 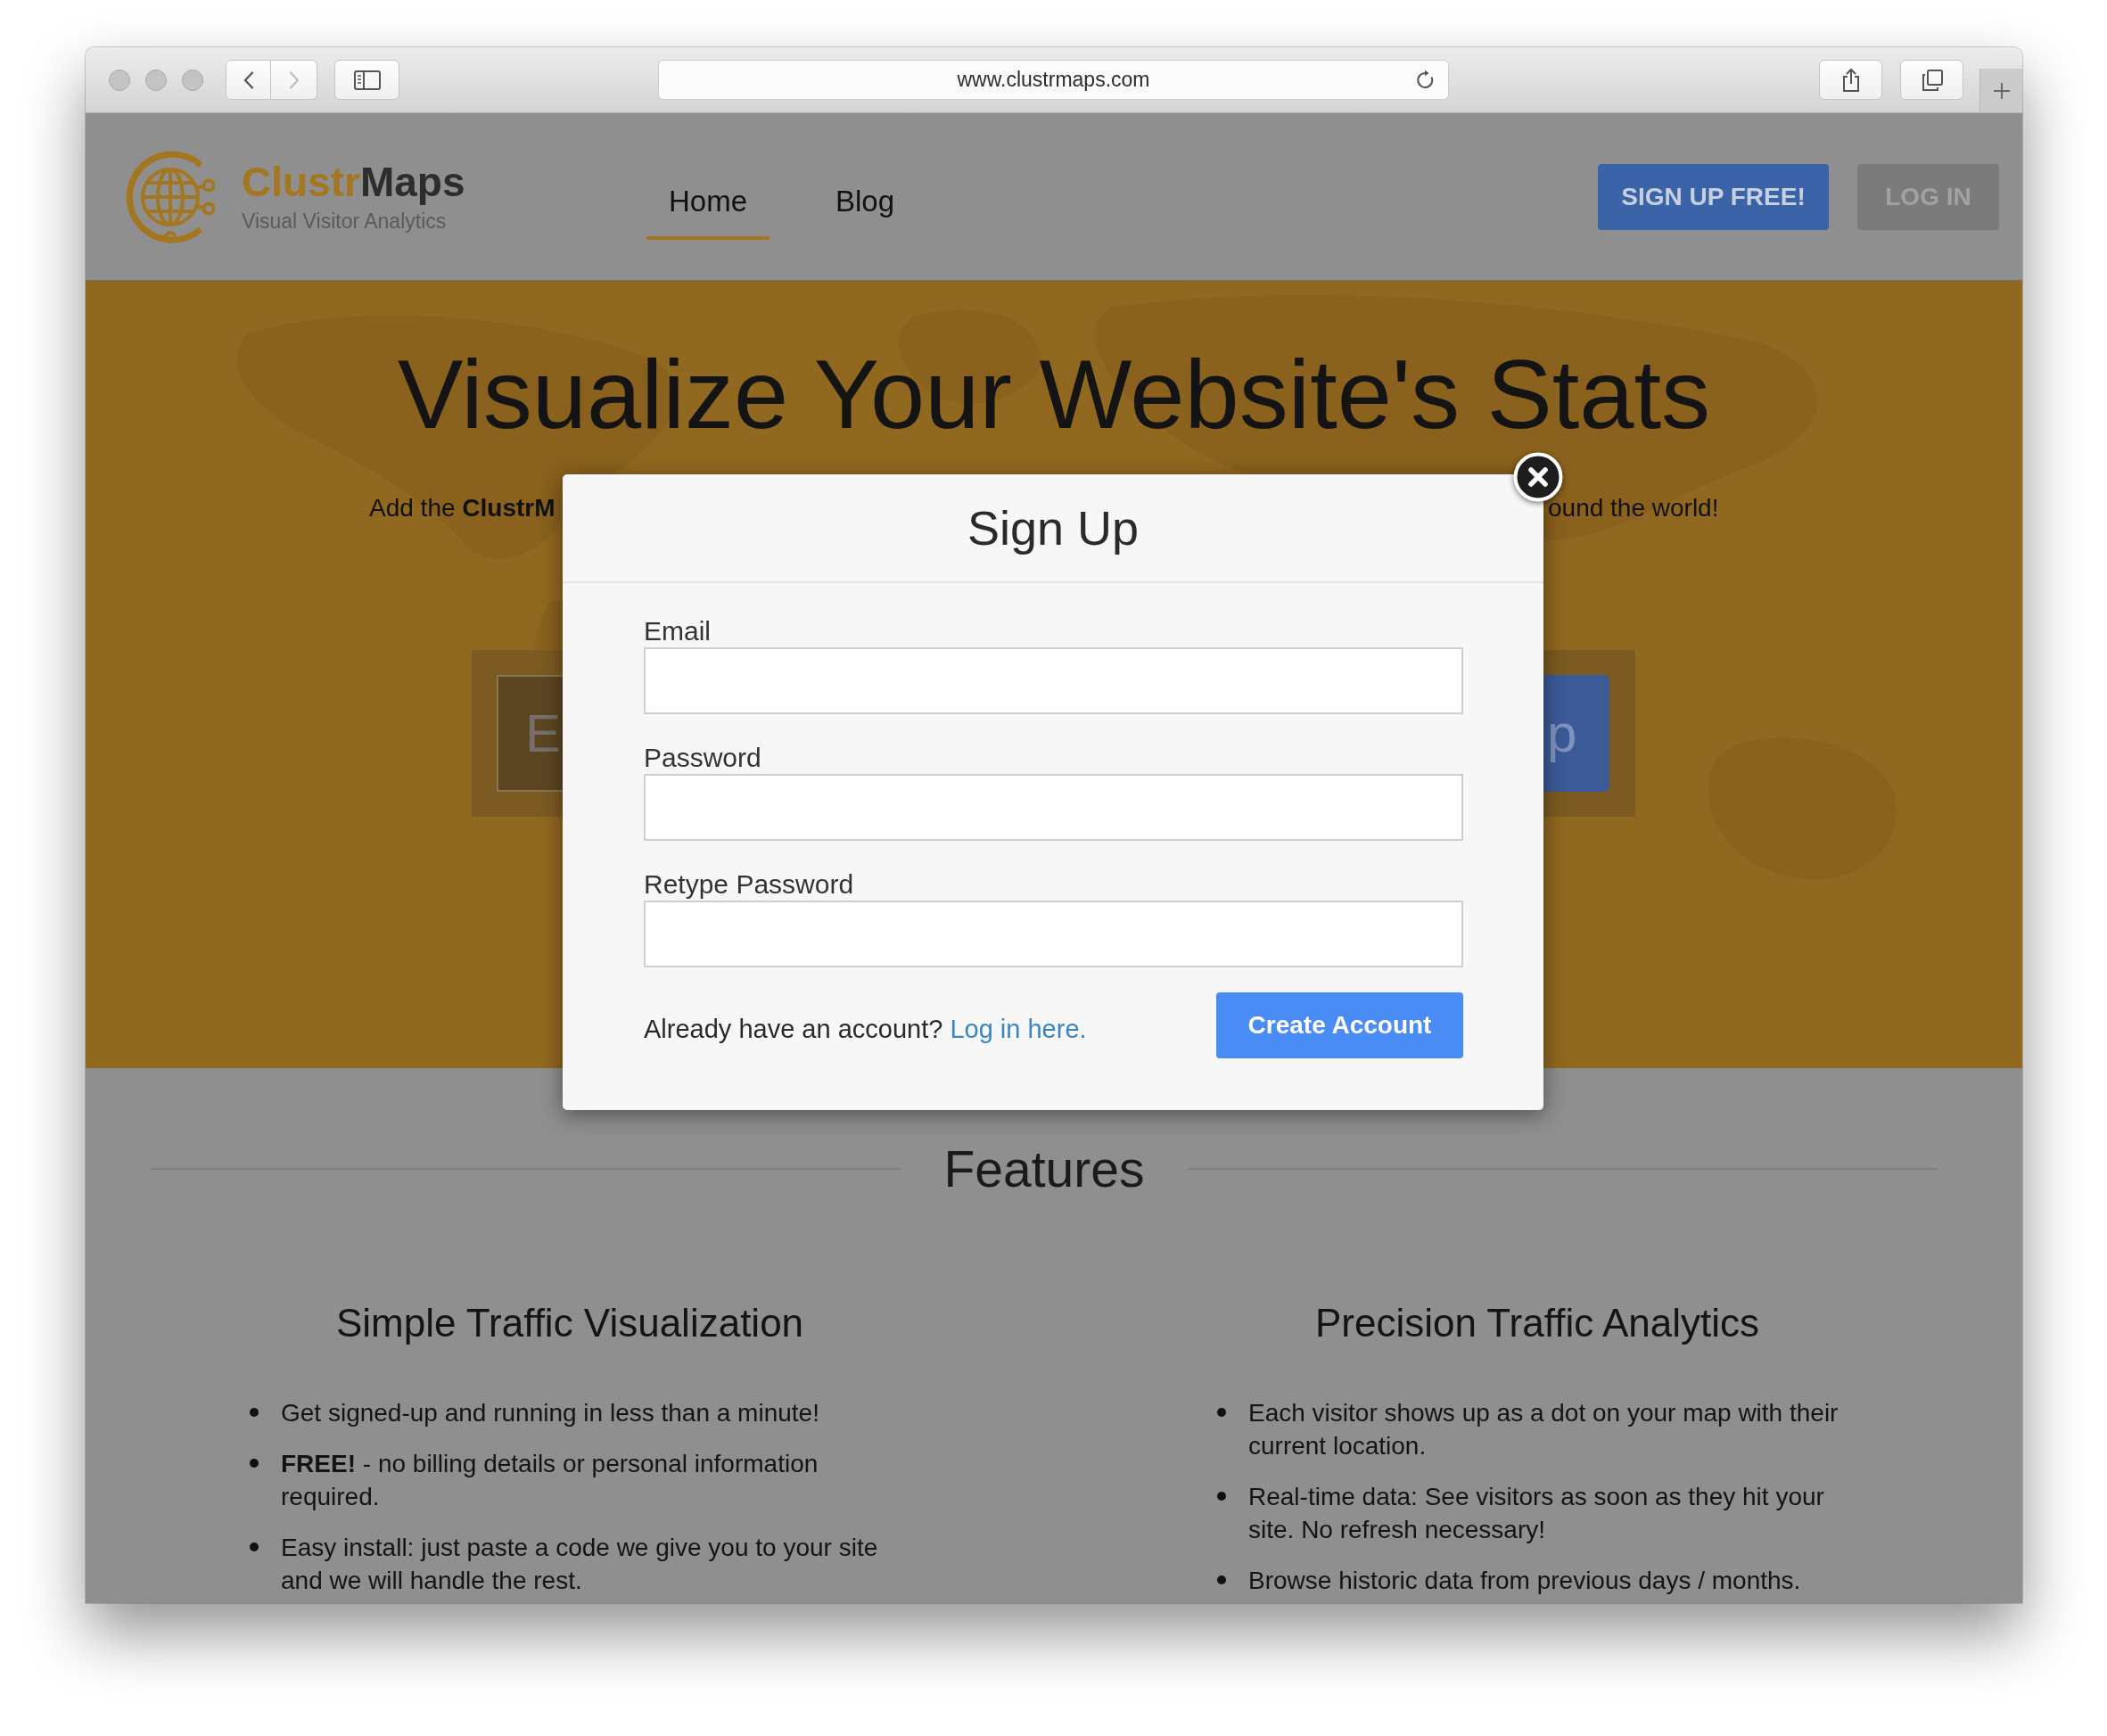 I want to click on share-icon, so click(x=1850, y=80).